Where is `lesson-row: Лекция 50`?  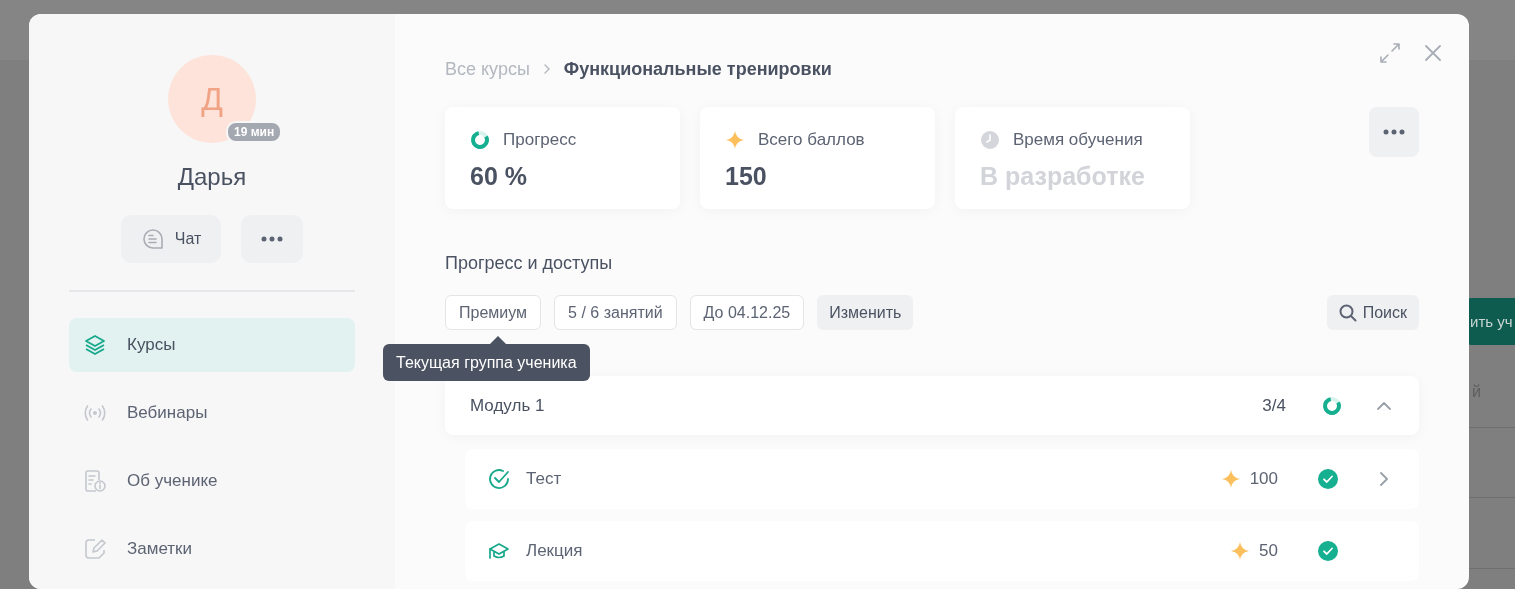 lesson-row: Лекция 50 is located at coordinates (942, 551).